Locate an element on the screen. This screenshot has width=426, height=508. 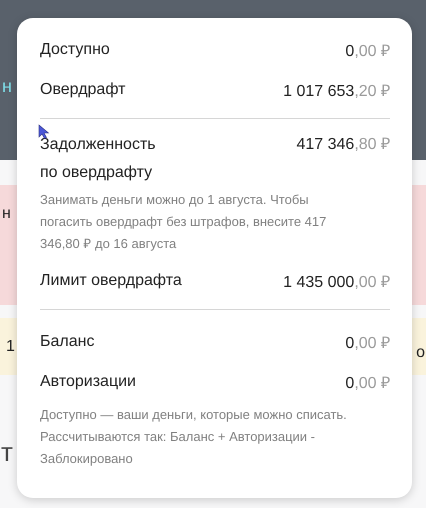
amount-value: 1 017 653,20 ₽ is located at coordinates (336, 91).